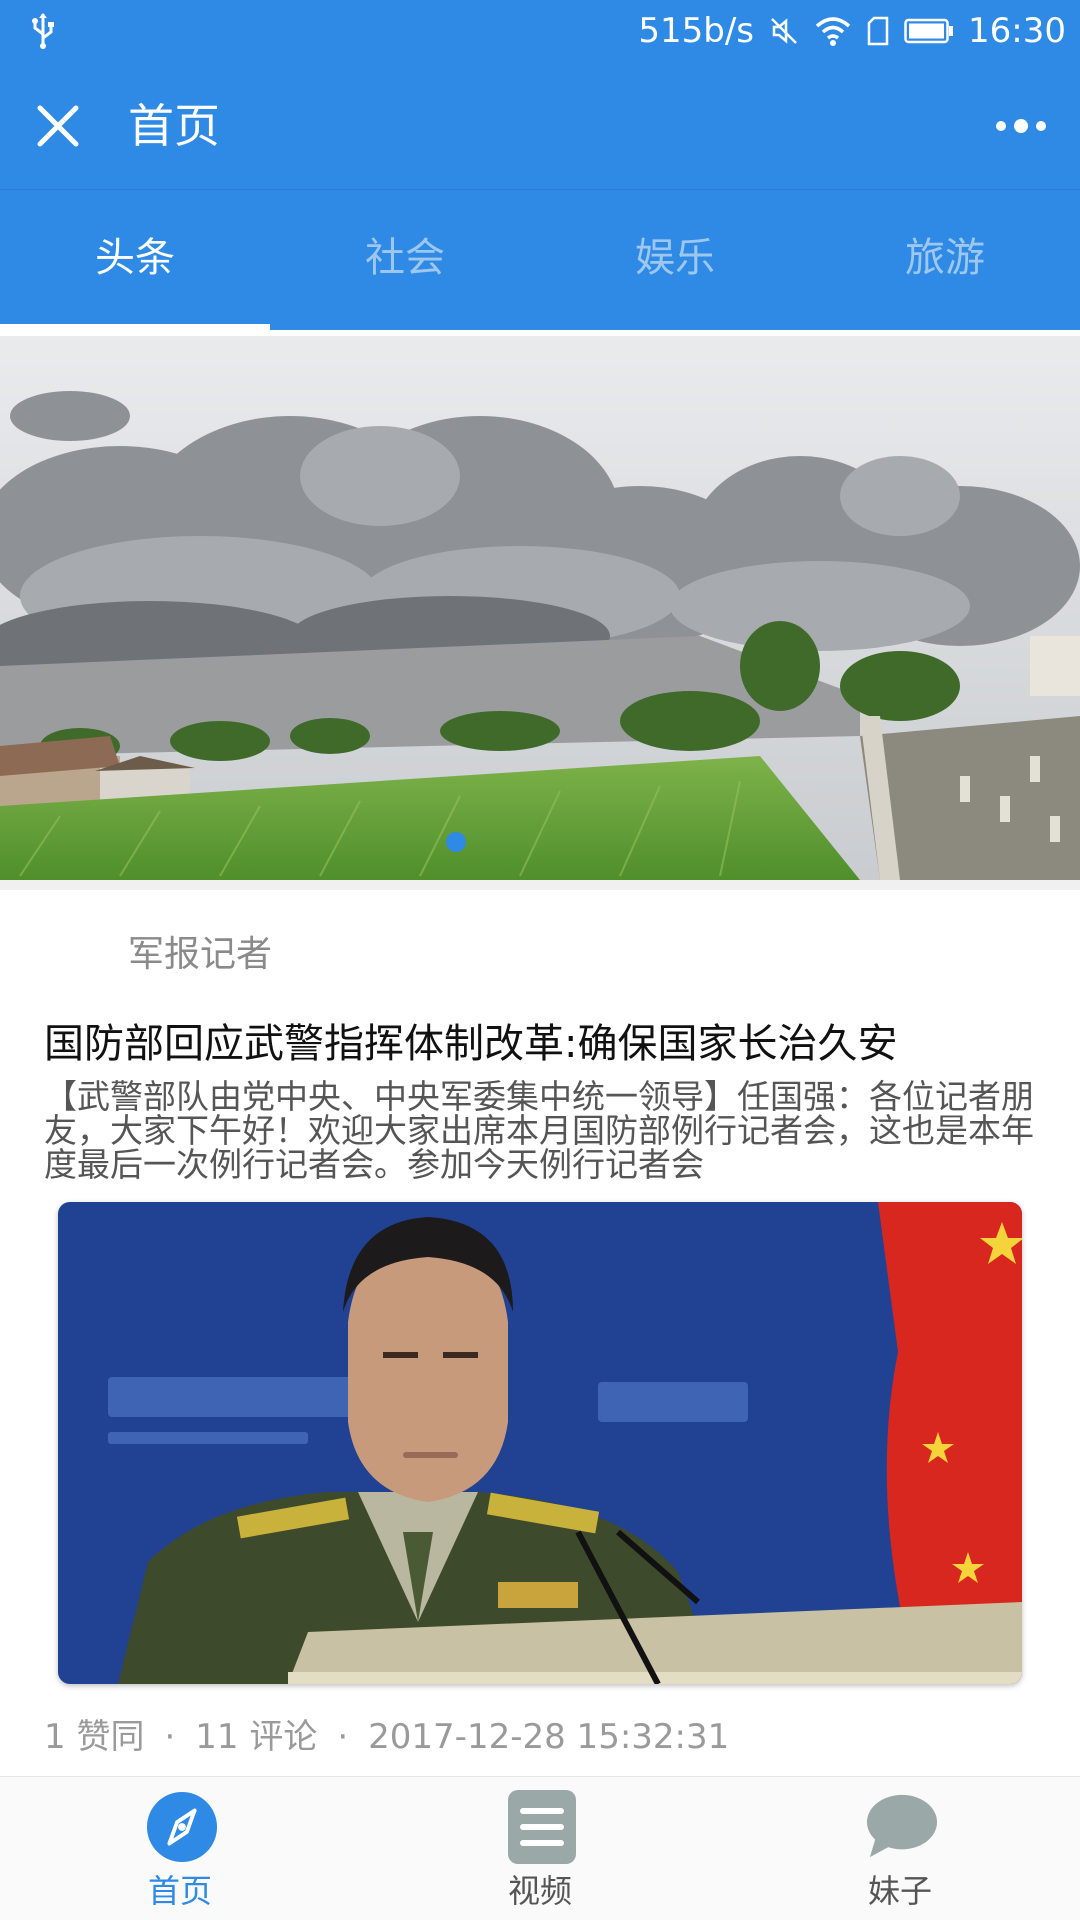  What do you see at coordinates (784, 31) in the screenshot?
I see `mute-icon` at bounding box center [784, 31].